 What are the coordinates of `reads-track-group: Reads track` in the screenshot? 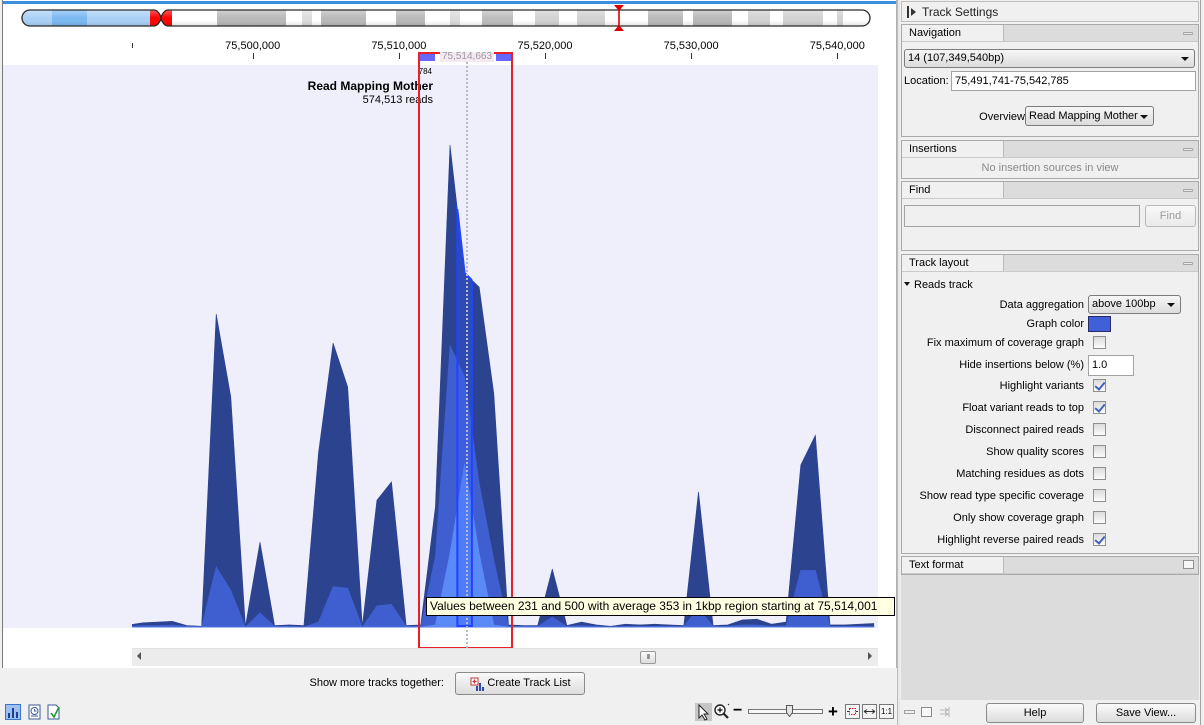 It's located at (938, 285).